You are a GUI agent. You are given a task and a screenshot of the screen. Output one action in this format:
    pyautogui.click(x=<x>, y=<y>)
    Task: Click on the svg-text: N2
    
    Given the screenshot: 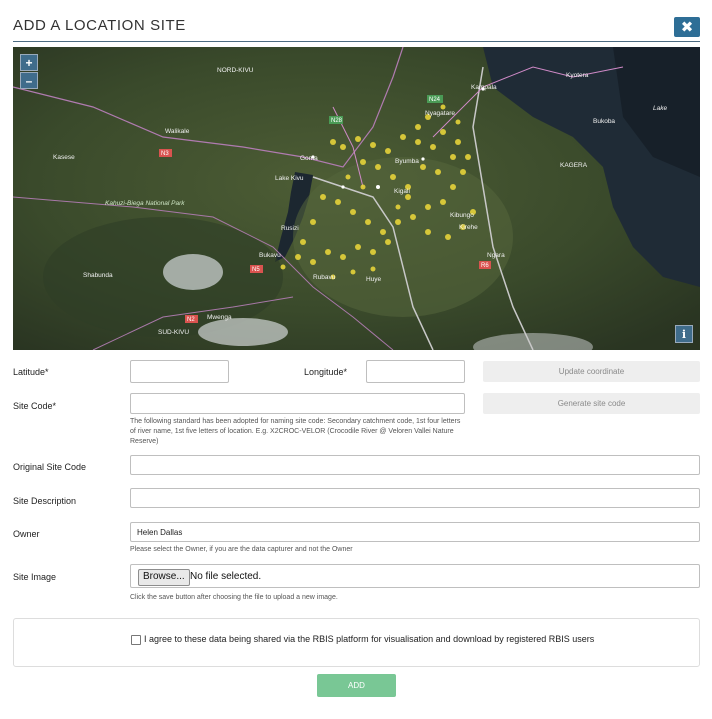 What is the action you would take?
    pyautogui.click(x=191, y=320)
    